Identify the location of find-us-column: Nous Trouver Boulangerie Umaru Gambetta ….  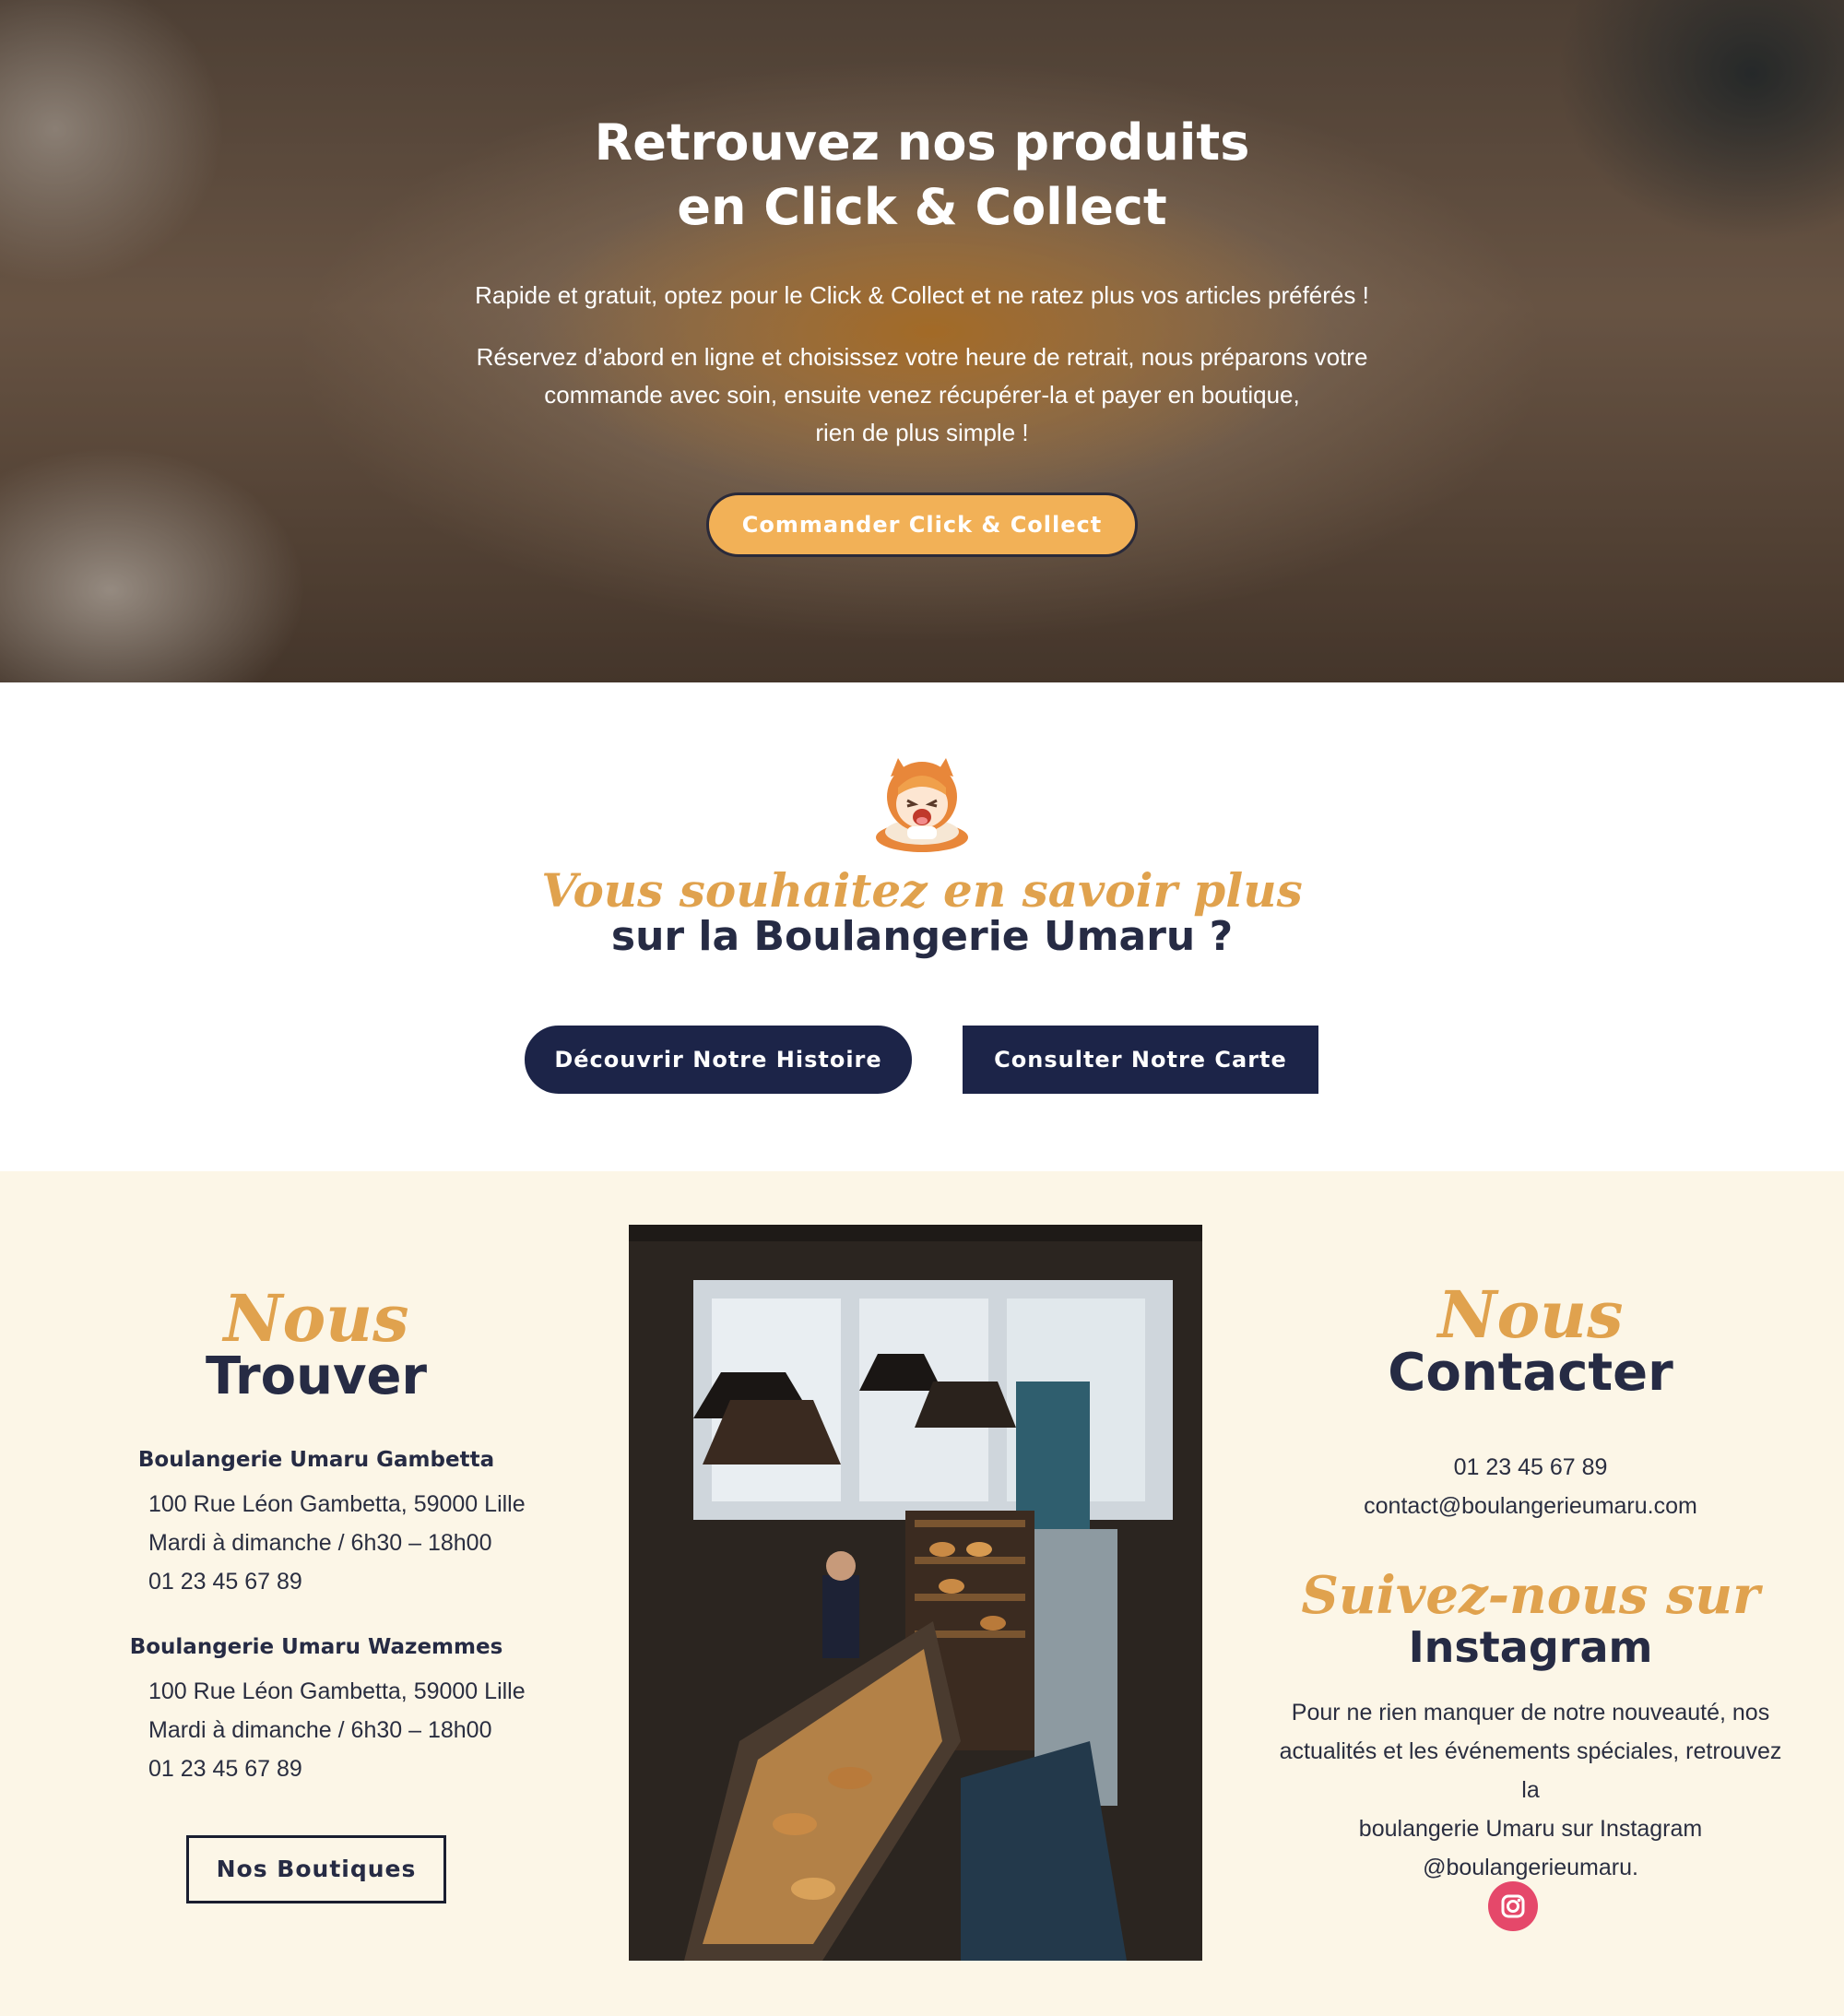
(316, 1593).